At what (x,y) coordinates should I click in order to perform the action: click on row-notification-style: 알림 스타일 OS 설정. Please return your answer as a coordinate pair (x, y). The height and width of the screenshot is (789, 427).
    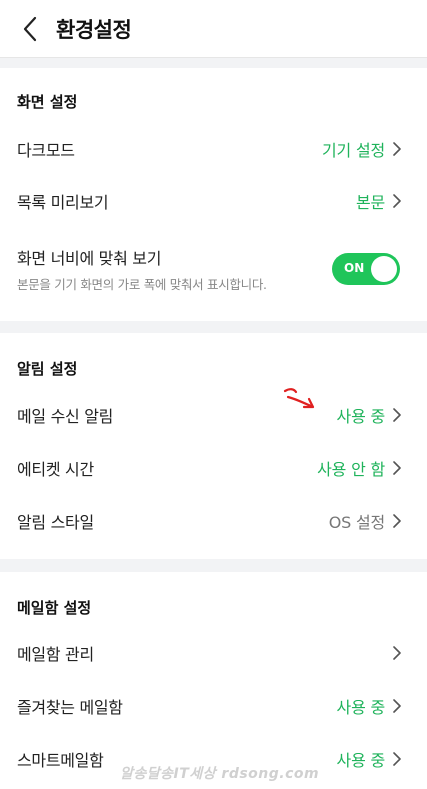
    Looking at the image, I should click on (213, 521).